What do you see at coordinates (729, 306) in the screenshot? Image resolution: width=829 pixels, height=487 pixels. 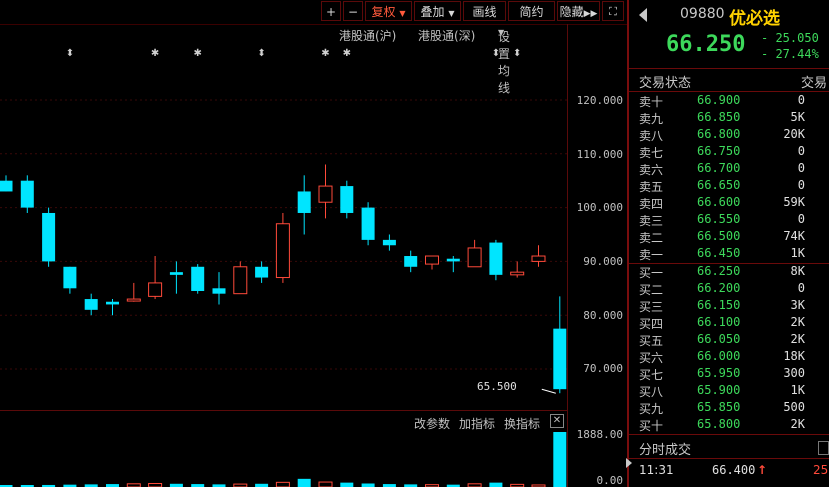 I see `bid-row: 买三 66.150 3K` at bounding box center [729, 306].